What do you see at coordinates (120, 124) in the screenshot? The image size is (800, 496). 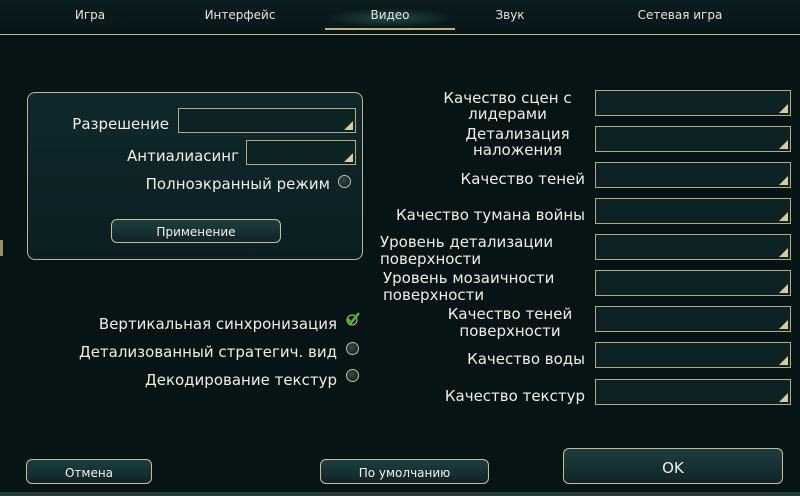 I see `resolution-label: Разрешение` at bounding box center [120, 124].